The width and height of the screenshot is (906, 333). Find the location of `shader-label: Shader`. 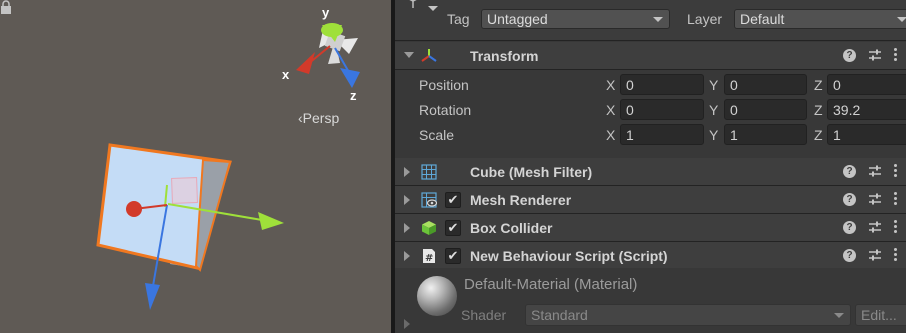

shader-label: Shader is located at coordinates (484, 315).